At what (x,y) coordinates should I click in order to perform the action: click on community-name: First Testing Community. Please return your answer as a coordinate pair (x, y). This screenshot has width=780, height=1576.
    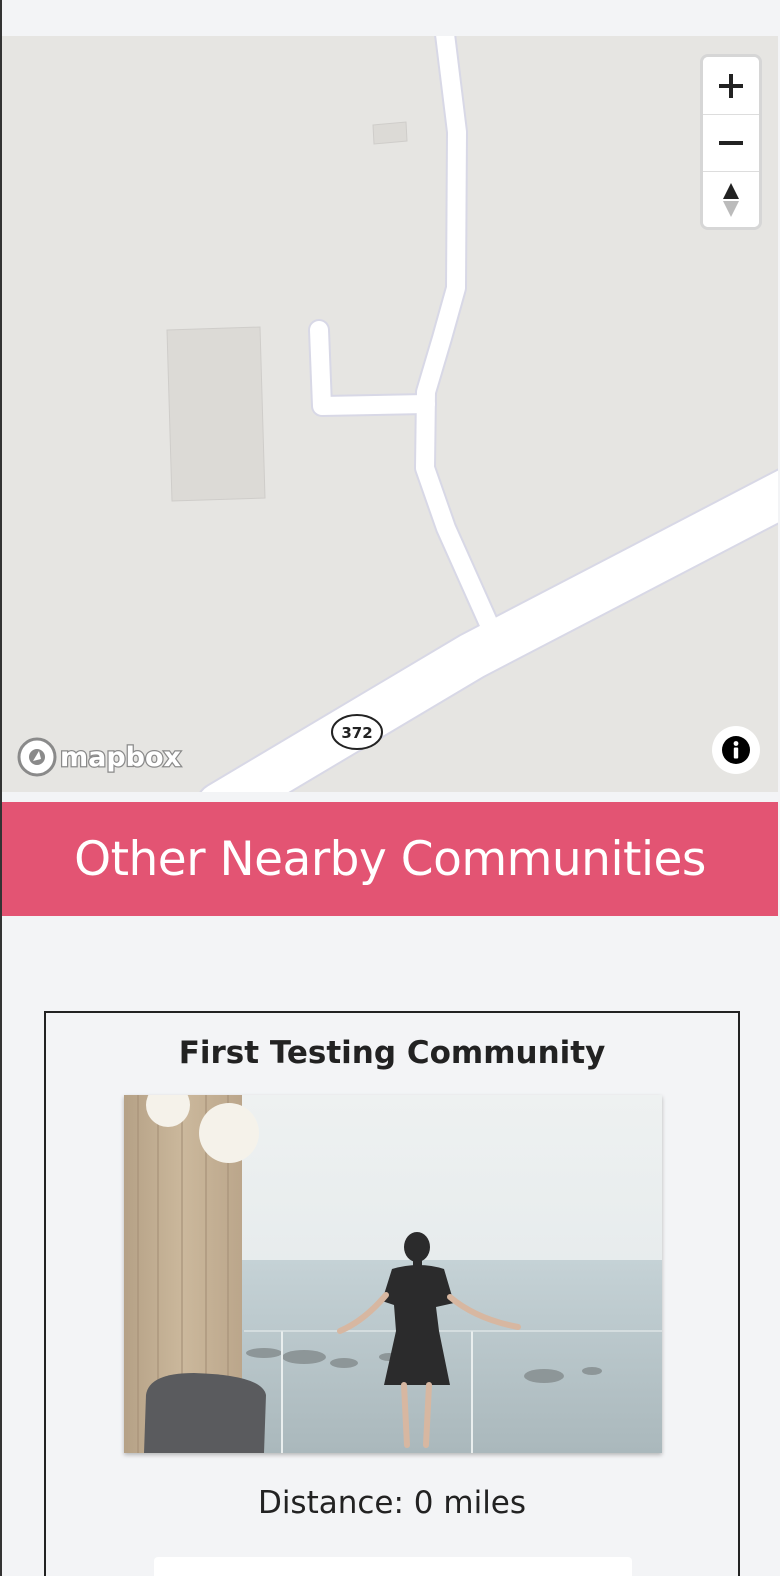
    Looking at the image, I should click on (392, 1053).